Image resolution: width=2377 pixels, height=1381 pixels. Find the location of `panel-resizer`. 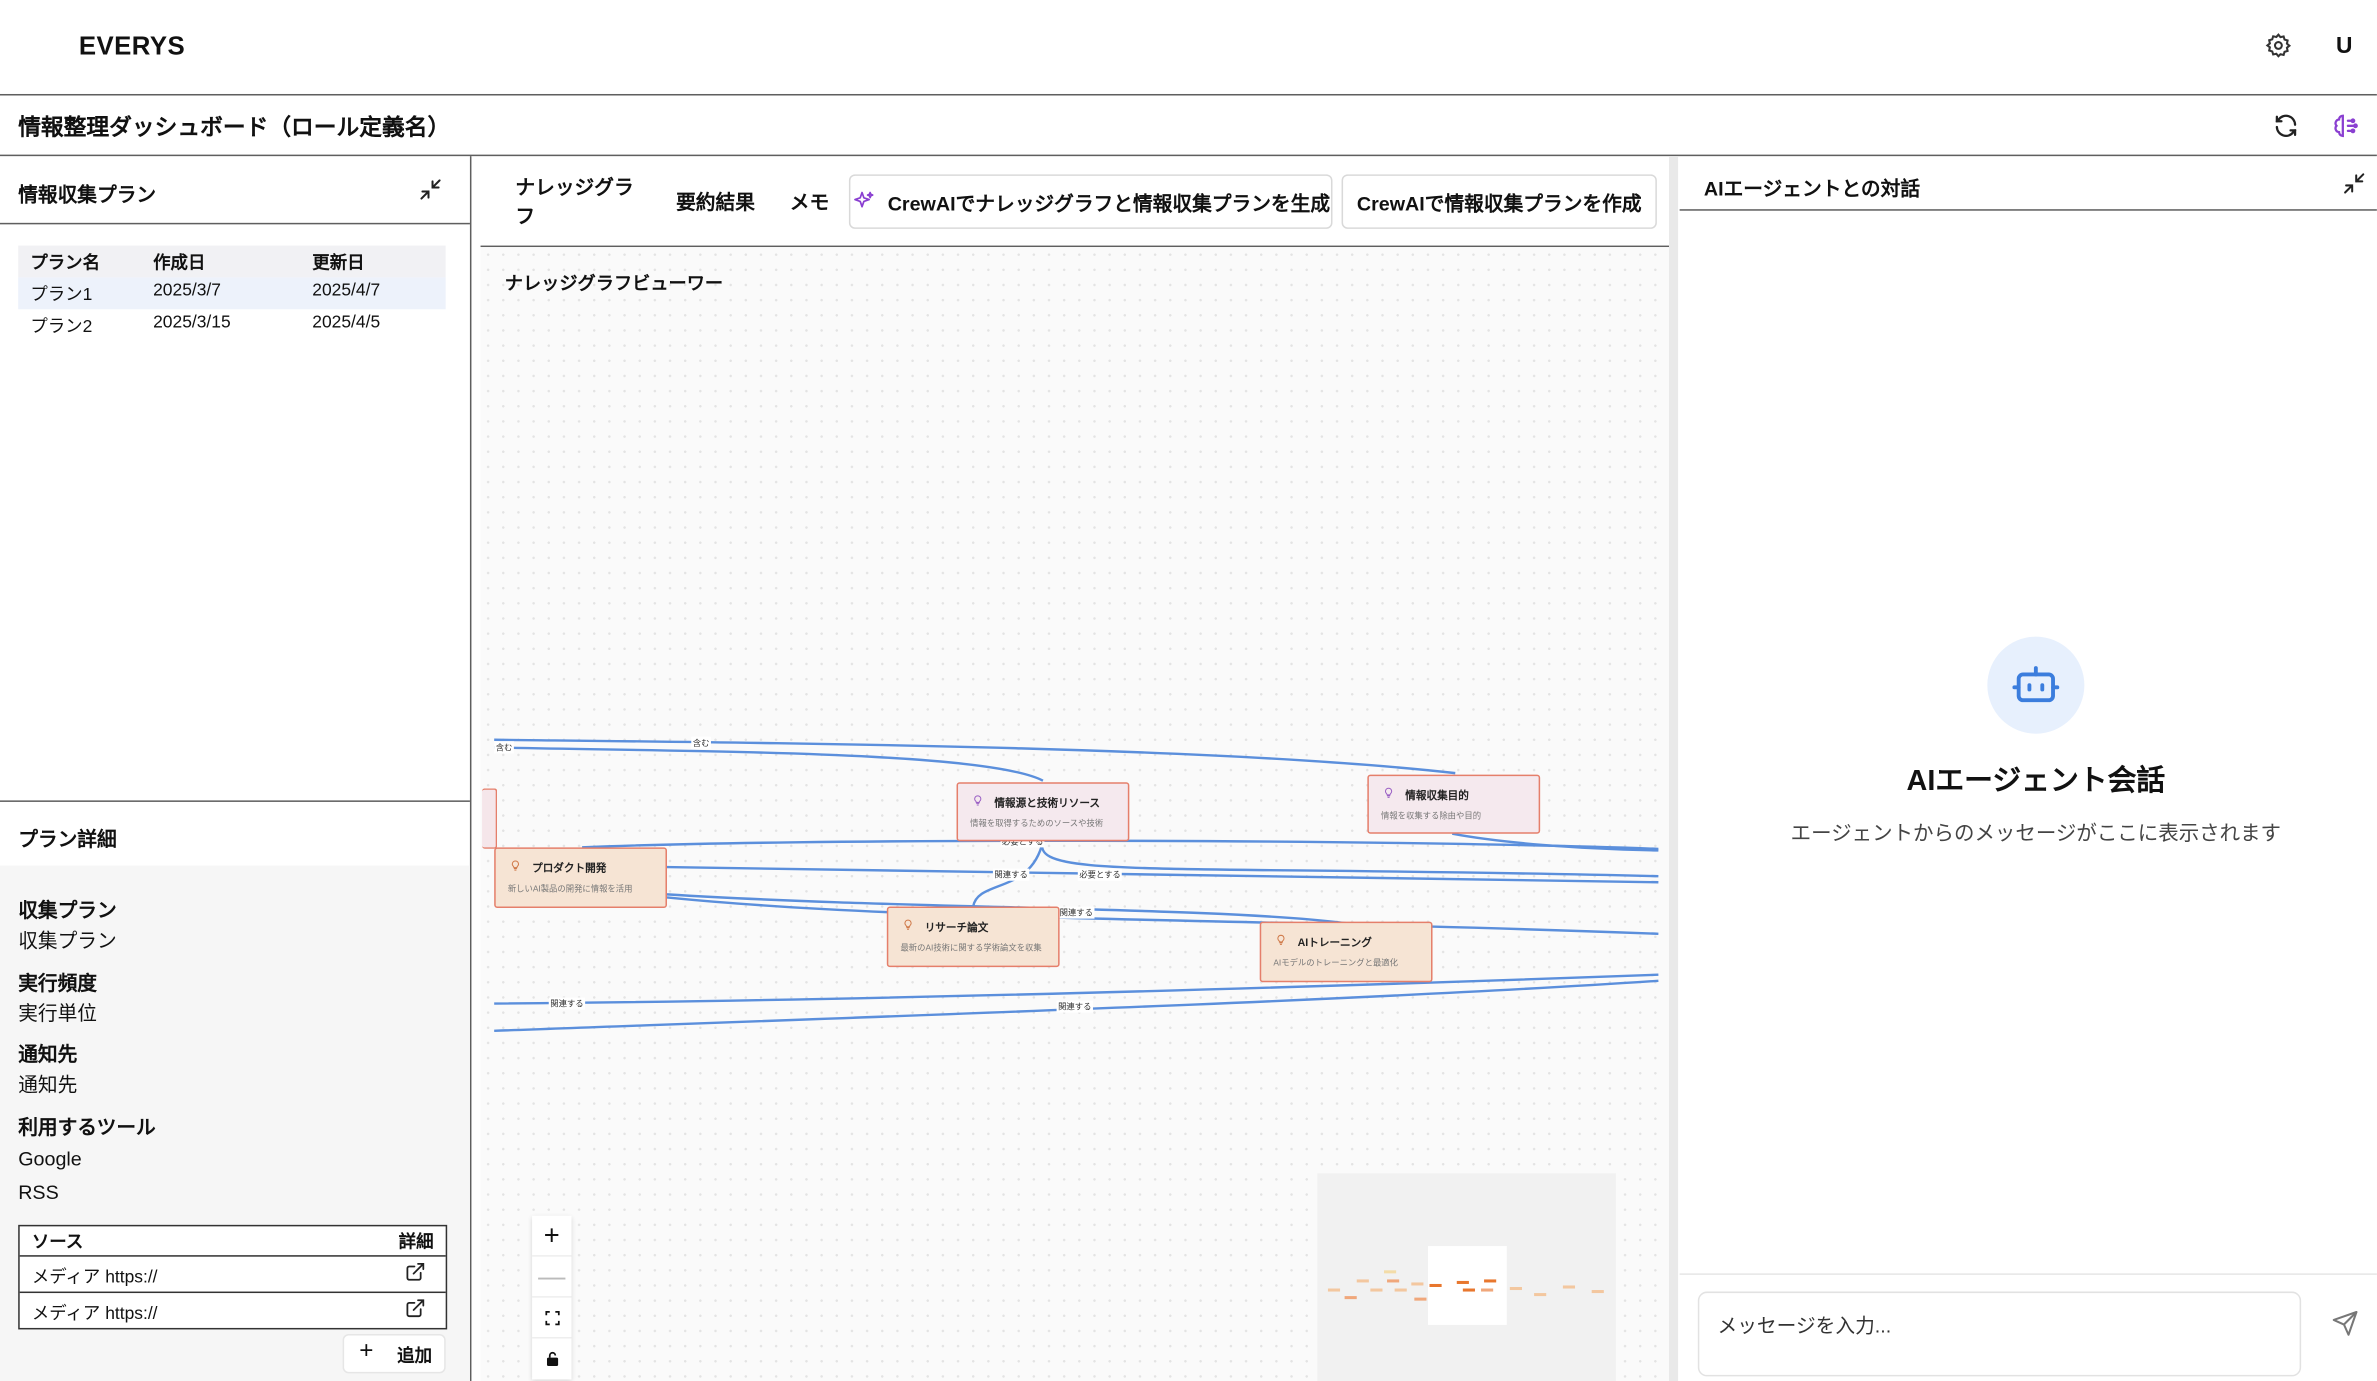

panel-resizer is located at coordinates (1674, 768).